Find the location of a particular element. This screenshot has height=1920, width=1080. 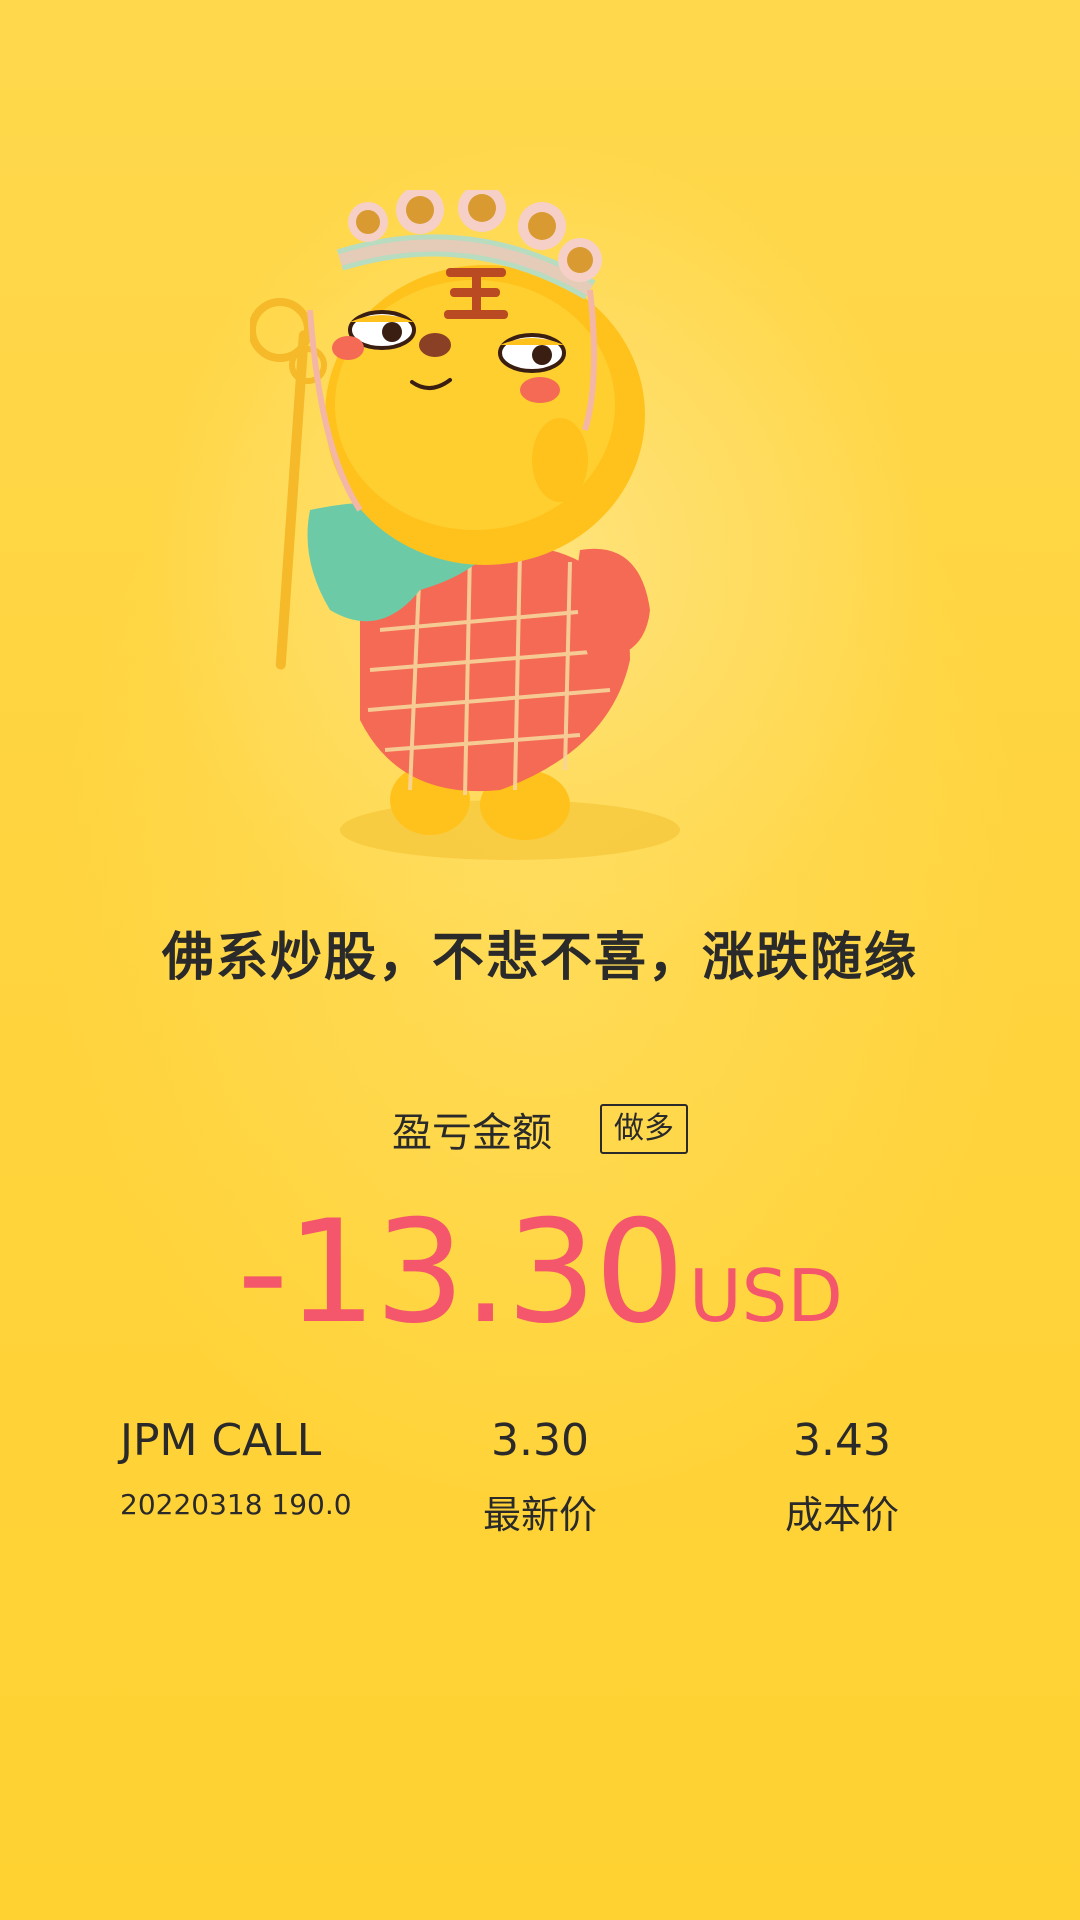

latest-price-value: 3.30 is located at coordinates (540, 1440).